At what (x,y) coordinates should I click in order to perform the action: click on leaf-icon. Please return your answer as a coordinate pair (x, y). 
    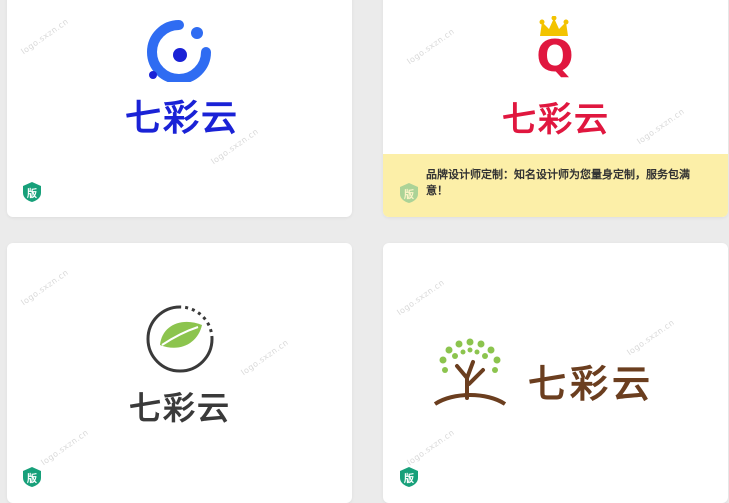
    Looking at the image, I should click on (180, 339).